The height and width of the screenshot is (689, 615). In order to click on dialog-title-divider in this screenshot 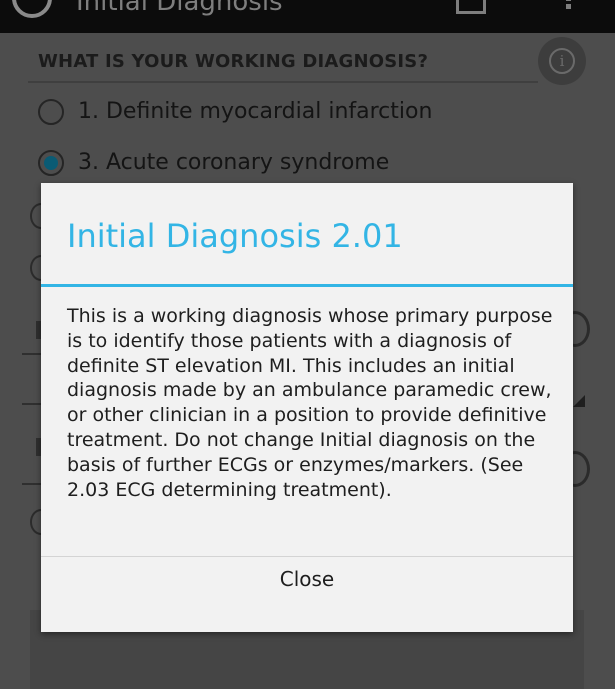, I will do `click(307, 285)`.